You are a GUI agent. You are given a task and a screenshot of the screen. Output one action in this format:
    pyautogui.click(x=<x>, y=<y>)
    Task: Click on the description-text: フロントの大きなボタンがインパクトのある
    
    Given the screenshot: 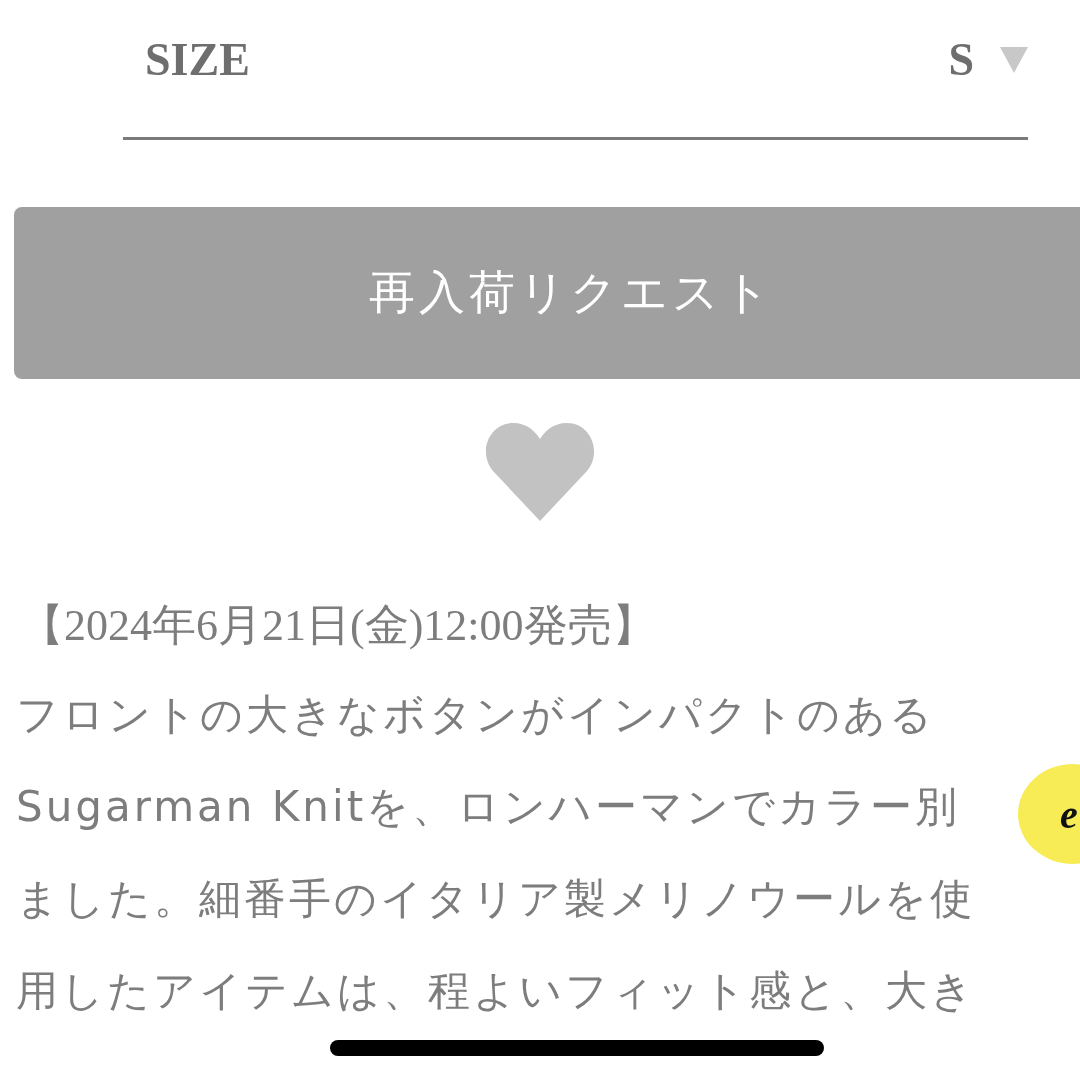 What is the action you would take?
    pyautogui.click(x=475, y=715)
    